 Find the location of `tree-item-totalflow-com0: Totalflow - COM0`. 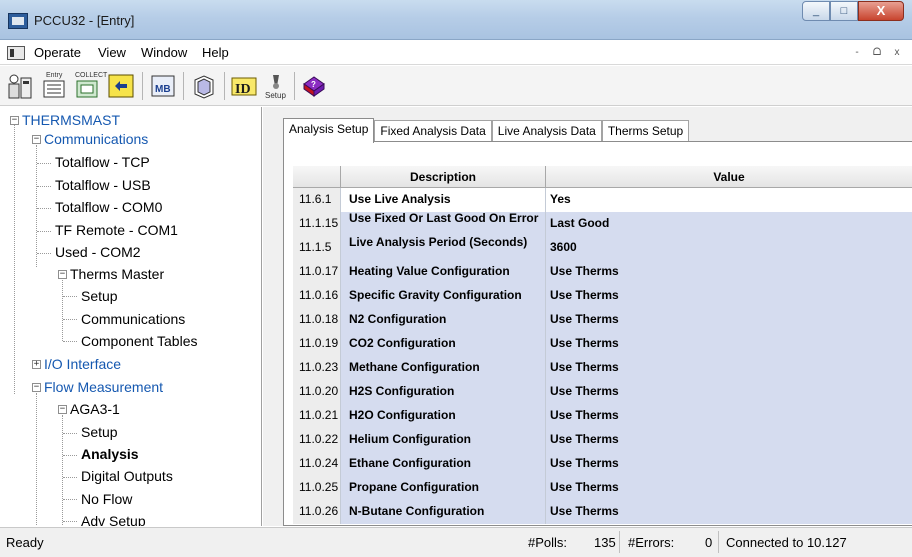

tree-item-totalflow-com0: Totalflow - COM0 is located at coordinates (108, 207).